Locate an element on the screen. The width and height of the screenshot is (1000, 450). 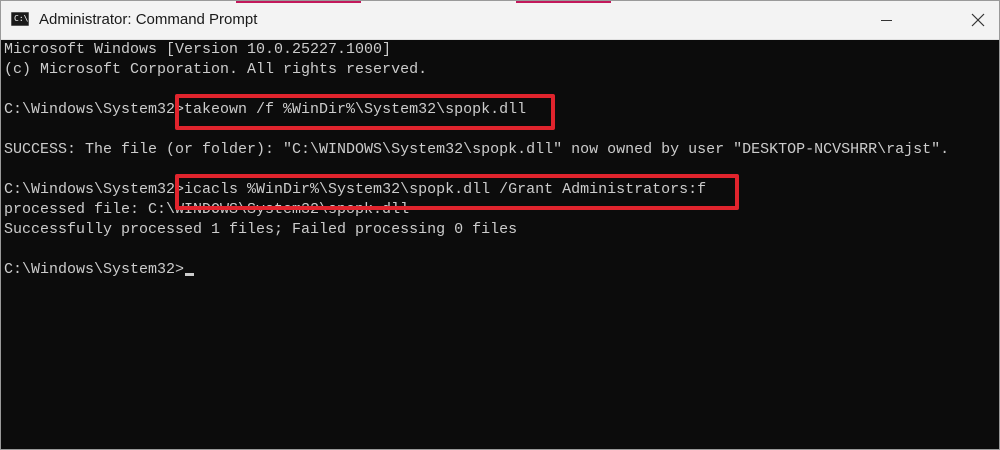
minimize-icon is located at coordinates (886, 20).